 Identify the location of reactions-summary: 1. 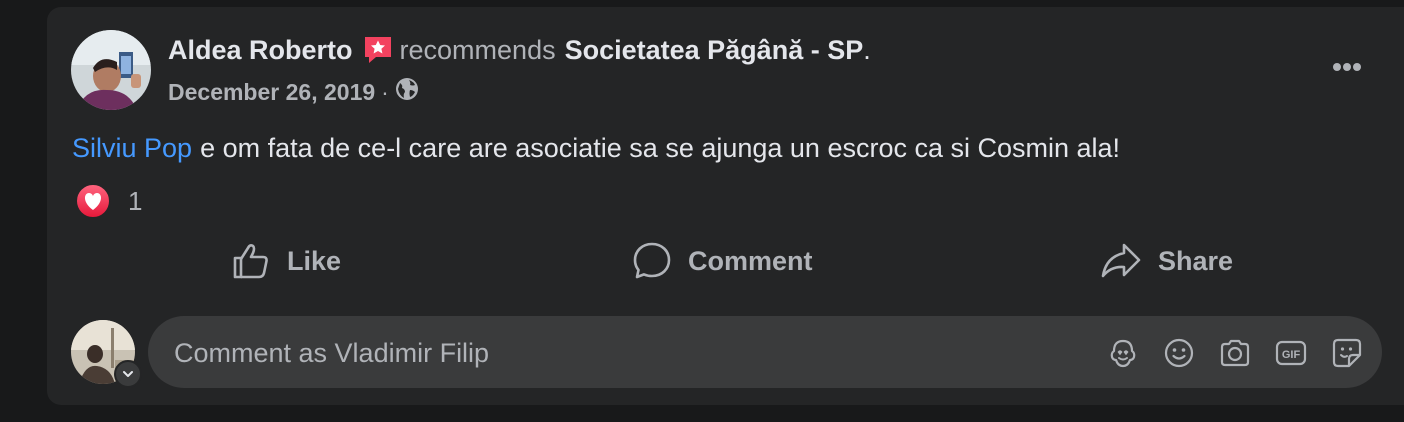
(108, 201).